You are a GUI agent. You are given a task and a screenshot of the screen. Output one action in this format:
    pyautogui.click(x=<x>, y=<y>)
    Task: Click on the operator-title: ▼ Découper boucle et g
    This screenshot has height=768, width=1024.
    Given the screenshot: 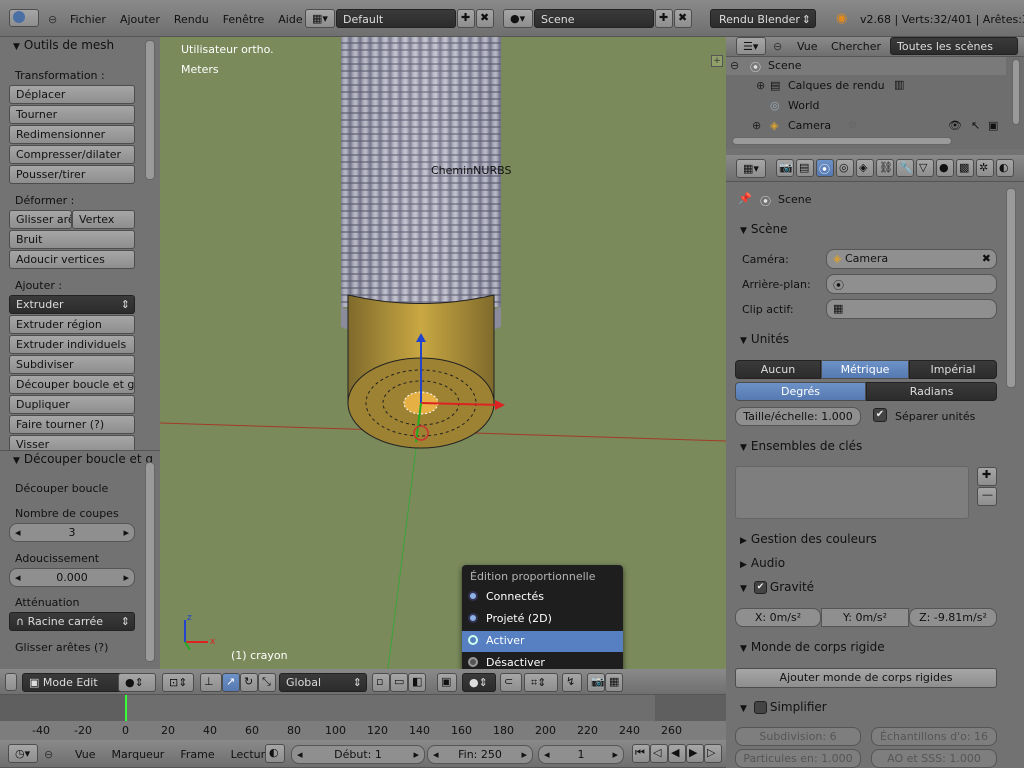 What is the action you would take?
    pyautogui.click(x=83, y=459)
    